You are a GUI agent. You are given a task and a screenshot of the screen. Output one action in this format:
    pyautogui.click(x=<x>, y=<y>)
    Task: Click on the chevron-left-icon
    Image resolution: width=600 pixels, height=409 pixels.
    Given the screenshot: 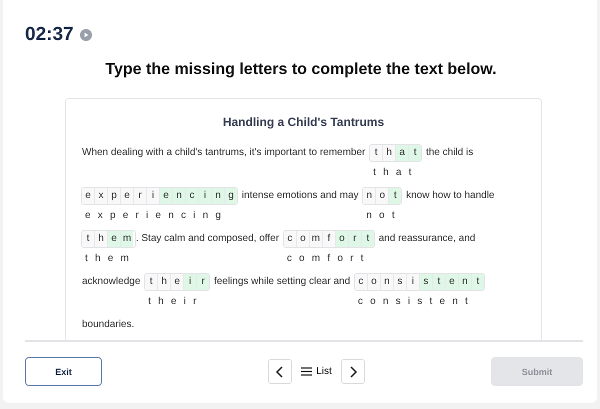 What is the action you would take?
    pyautogui.click(x=280, y=372)
    